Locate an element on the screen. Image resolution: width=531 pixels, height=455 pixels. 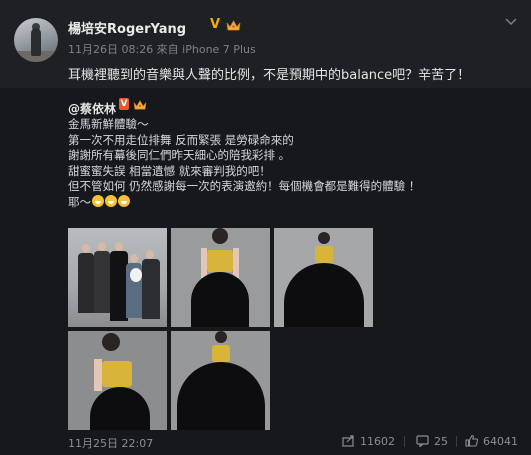
repost-line: 耶～ is located at coordinates (79, 201).